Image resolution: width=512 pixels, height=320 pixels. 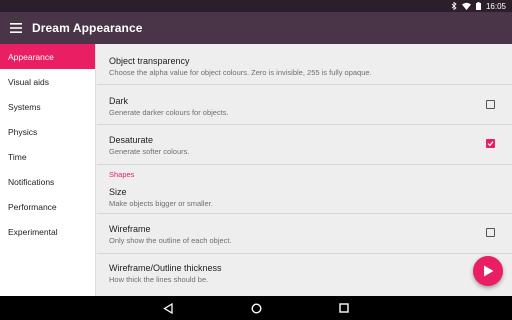 What do you see at coordinates (118, 192) in the screenshot?
I see `pref-title: Size` at bounding box center [118, 192].